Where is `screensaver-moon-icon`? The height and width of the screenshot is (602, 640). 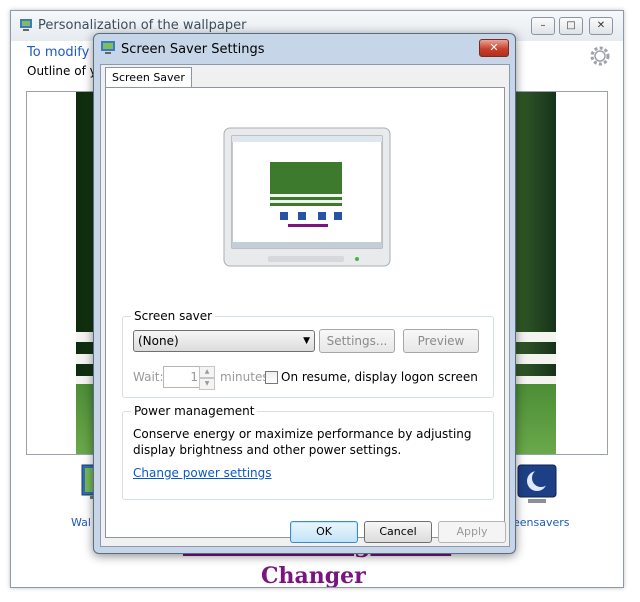 screensaver-moon-icon is located at coordinates (537, 485).